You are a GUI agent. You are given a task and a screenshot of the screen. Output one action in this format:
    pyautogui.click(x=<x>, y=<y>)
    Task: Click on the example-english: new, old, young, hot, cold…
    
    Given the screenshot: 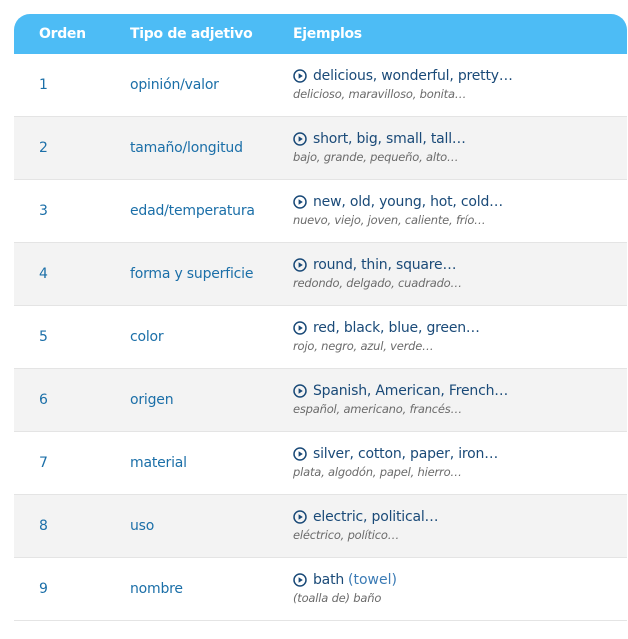 What is the action you would take?
    pyautogui.click(x=408, y=201)
    